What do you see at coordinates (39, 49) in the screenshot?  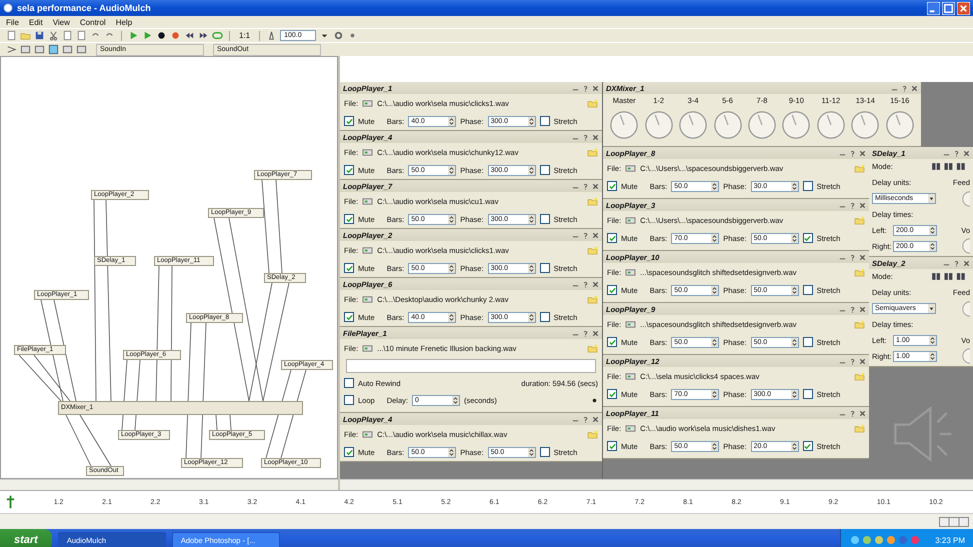 I see `window-icon` at bounding box center [39, 49].